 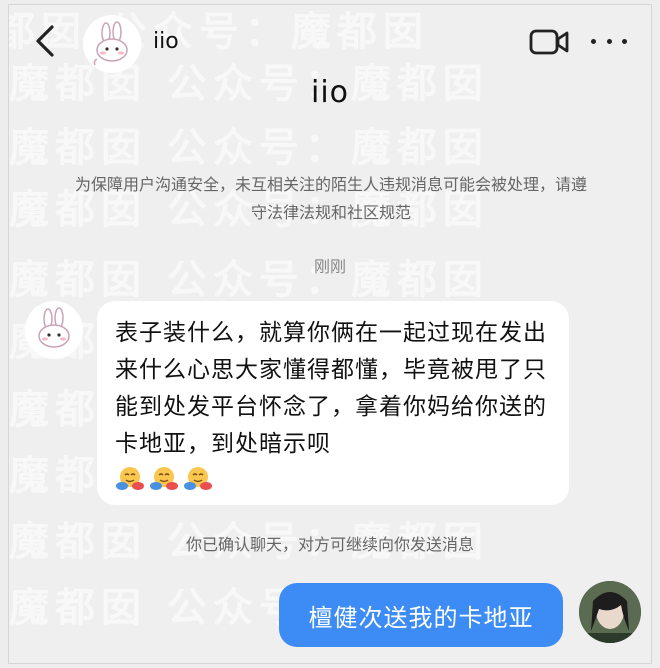 I want to click on top-bar: iio, so click(x=330, y=43).